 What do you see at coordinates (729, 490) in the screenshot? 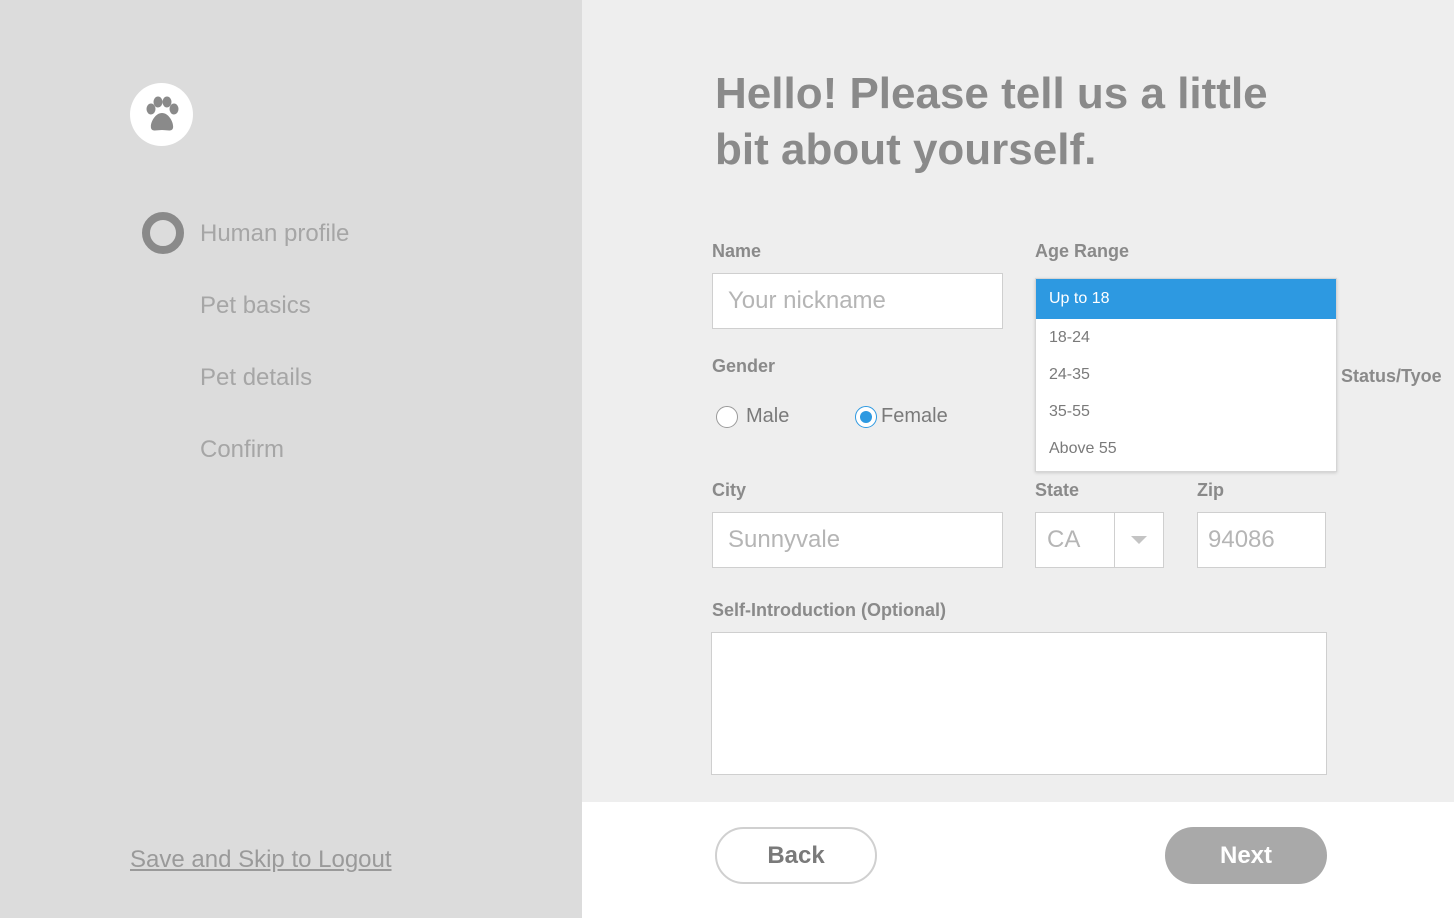
I see `city-label: City` at bounding box center [729, 490].